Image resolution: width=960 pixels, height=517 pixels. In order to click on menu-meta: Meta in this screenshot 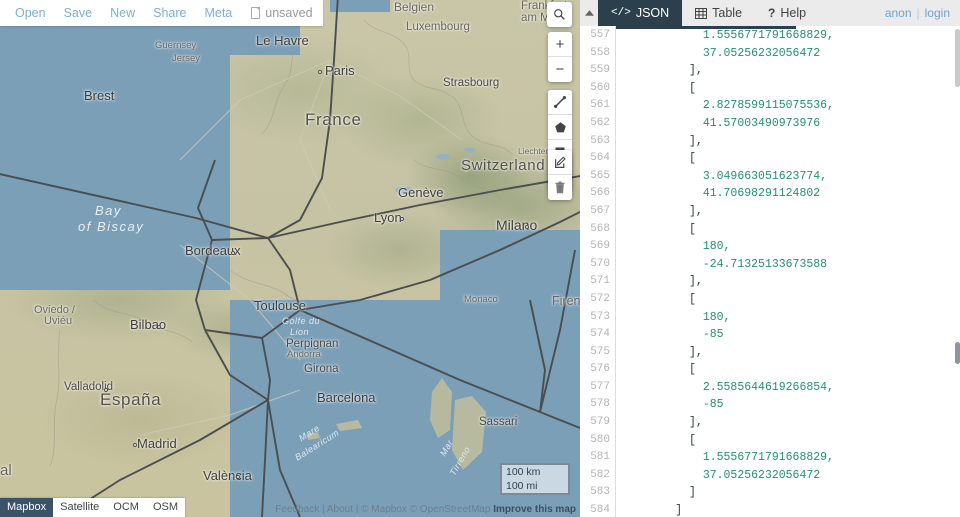, I will do `click(218, 13)`.